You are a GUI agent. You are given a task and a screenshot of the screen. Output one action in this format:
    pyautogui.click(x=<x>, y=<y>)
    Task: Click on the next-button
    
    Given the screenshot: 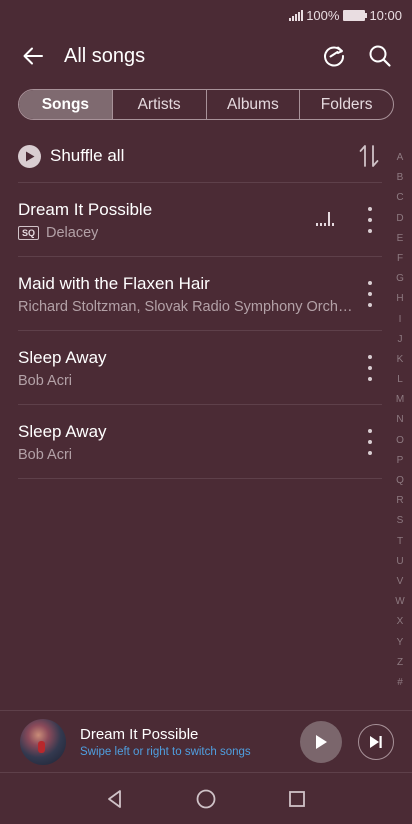 What is the action you would take?
    pyautogui.click(x=376, y=741)
    